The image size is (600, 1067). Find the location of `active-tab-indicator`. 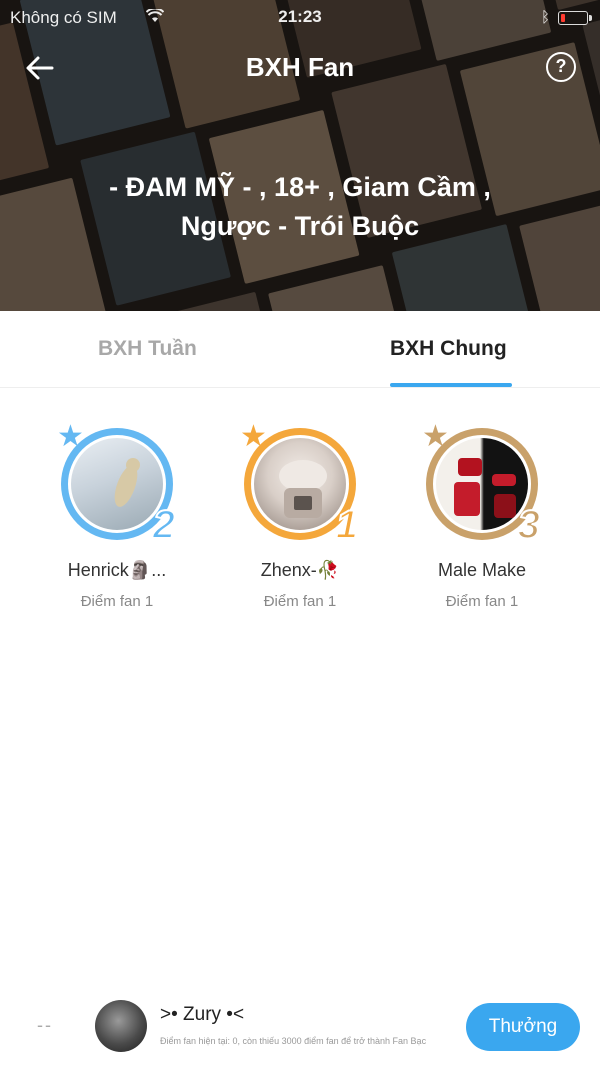

active-tab-indicator is located at coordinates (451, 385).